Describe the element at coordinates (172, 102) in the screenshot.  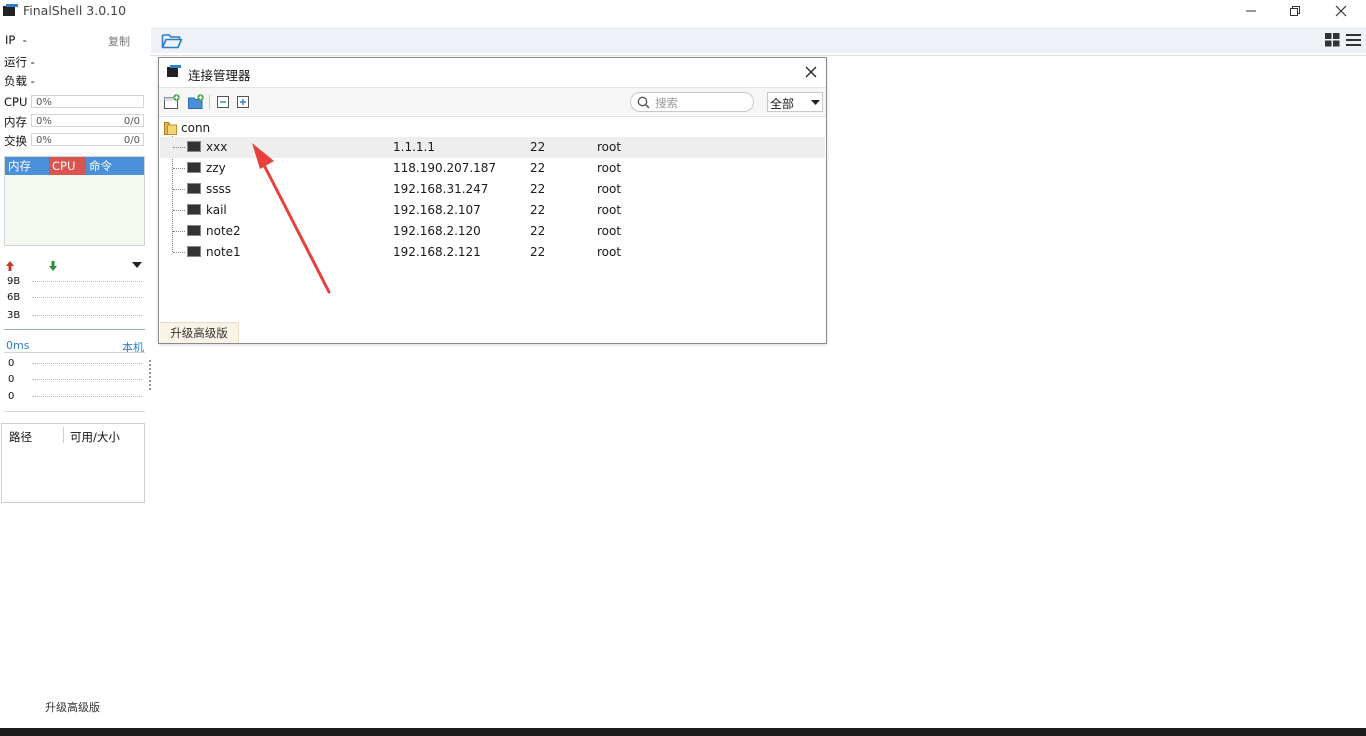
I see `new-connection-icon` at that location.